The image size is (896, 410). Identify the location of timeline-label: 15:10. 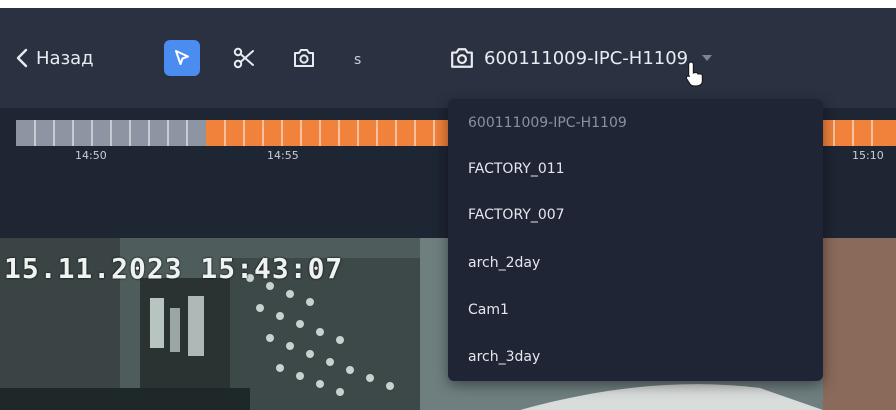
(868, 155).